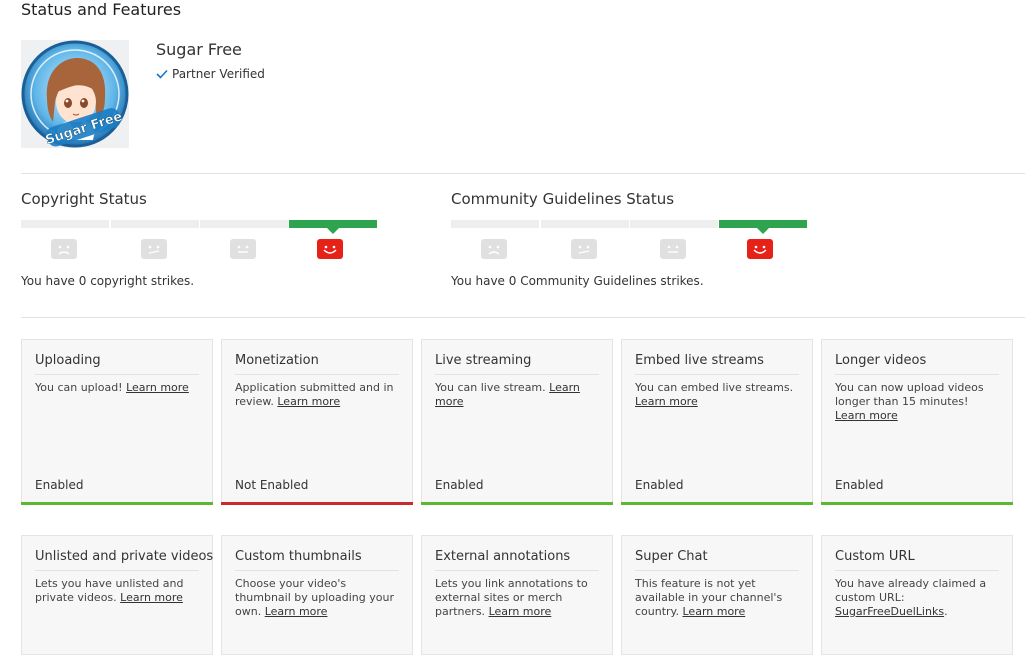  What do you see at coordinates (218, 74) in the screenshot?
I see `partner-verified-label: Partner Verified` at bounding box center [218, 74].